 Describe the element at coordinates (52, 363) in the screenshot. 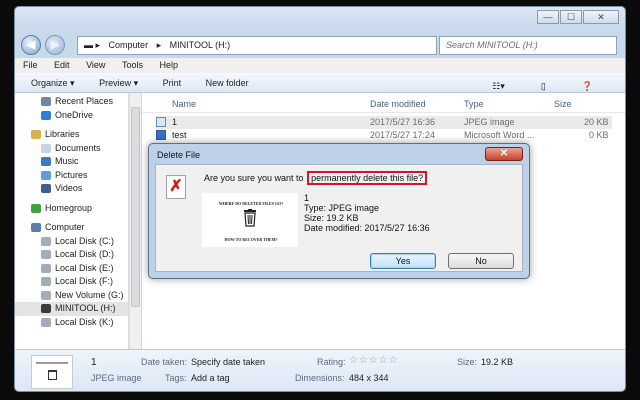

I see `thumbnail-text-line` at that location.